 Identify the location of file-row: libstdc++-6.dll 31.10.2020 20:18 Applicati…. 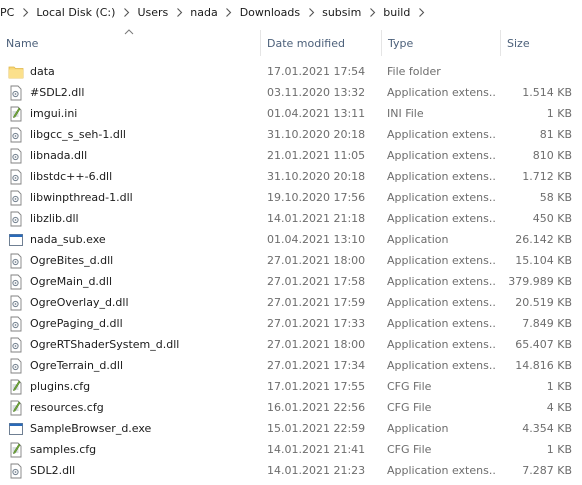
(291, 176).